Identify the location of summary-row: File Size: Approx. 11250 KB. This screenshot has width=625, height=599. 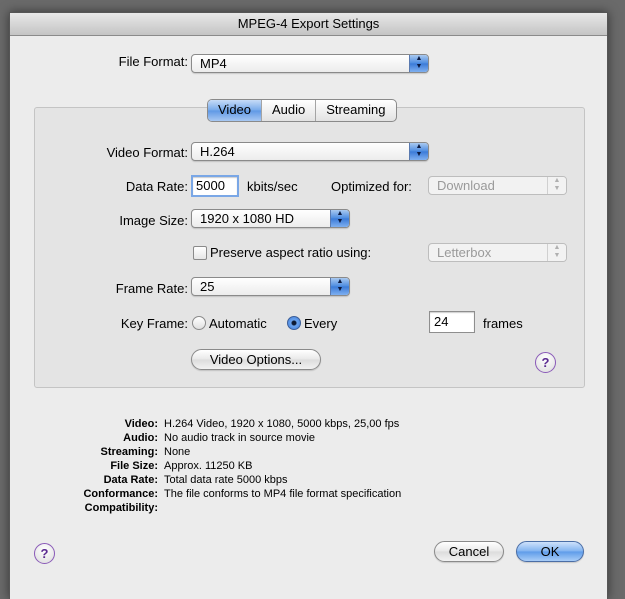
(225, 466).